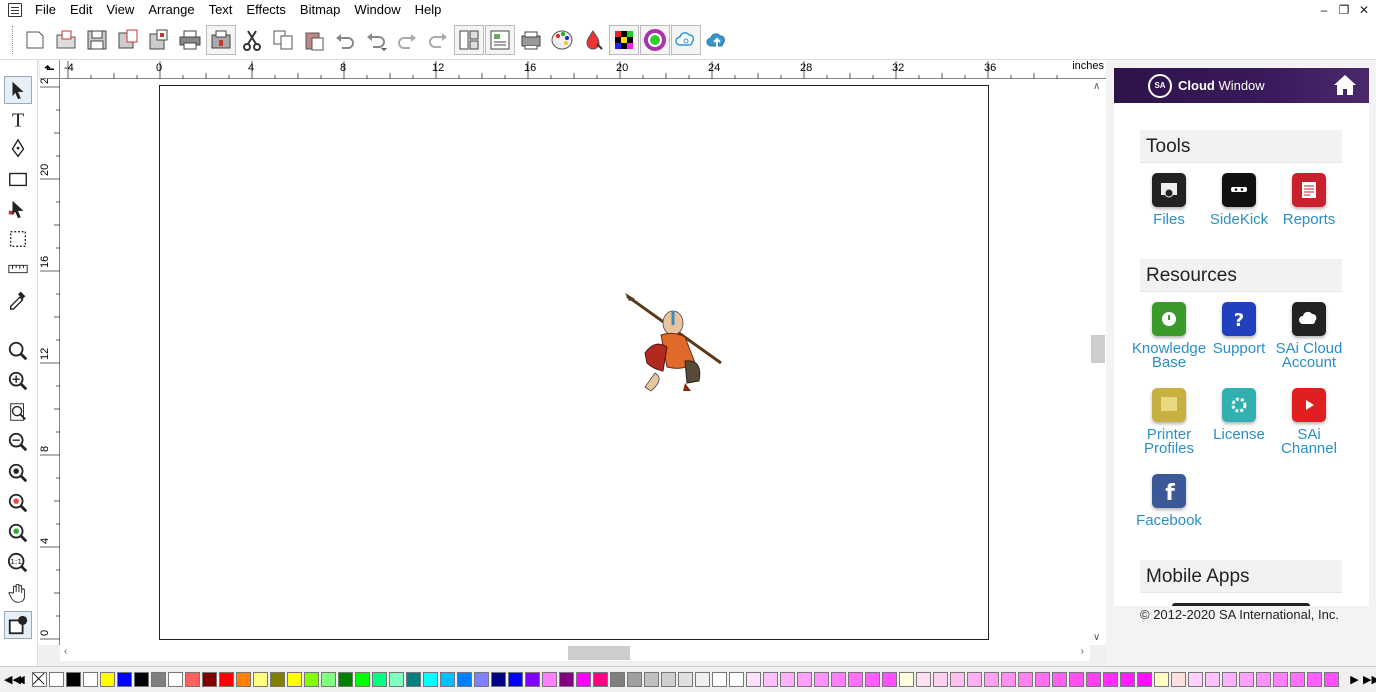 This screenshot has width=1376, height=692. I want to click on palette-last-icon: ▶▶, so click(1369, 679).